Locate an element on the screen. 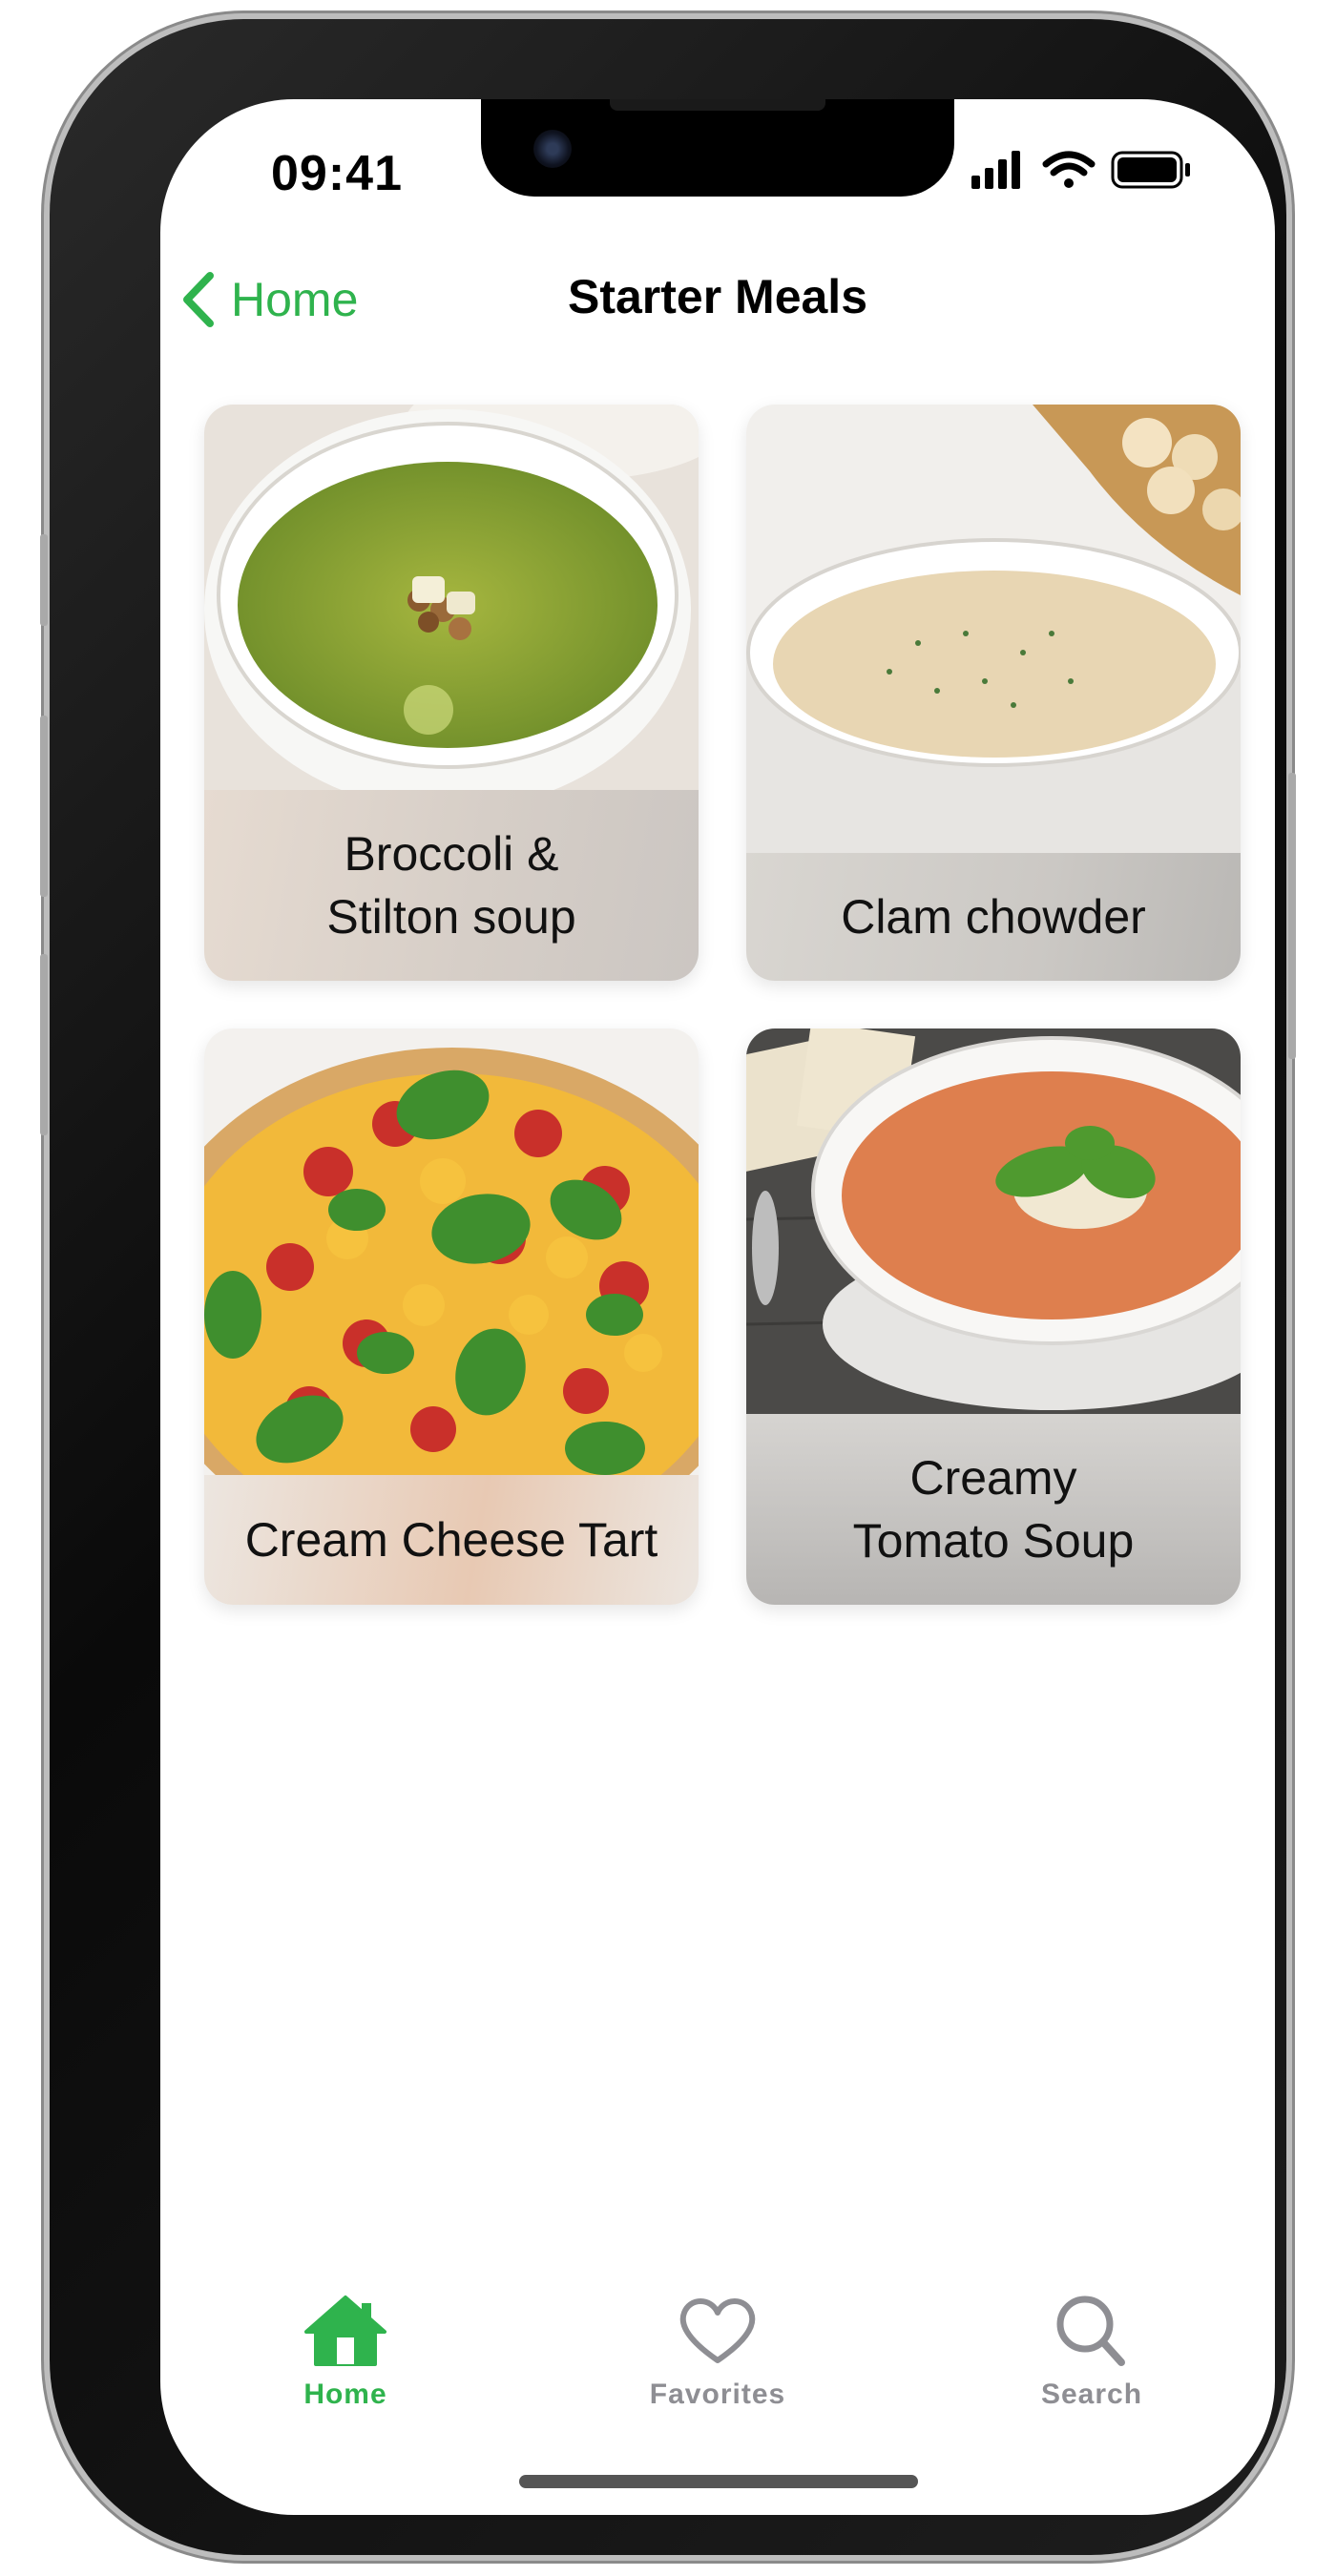 The height and width of the screenshot is (2576, 1336). meal-card-cream-cheese-tart: Cream Cheese Tart is located at coordinates (451, 1316).